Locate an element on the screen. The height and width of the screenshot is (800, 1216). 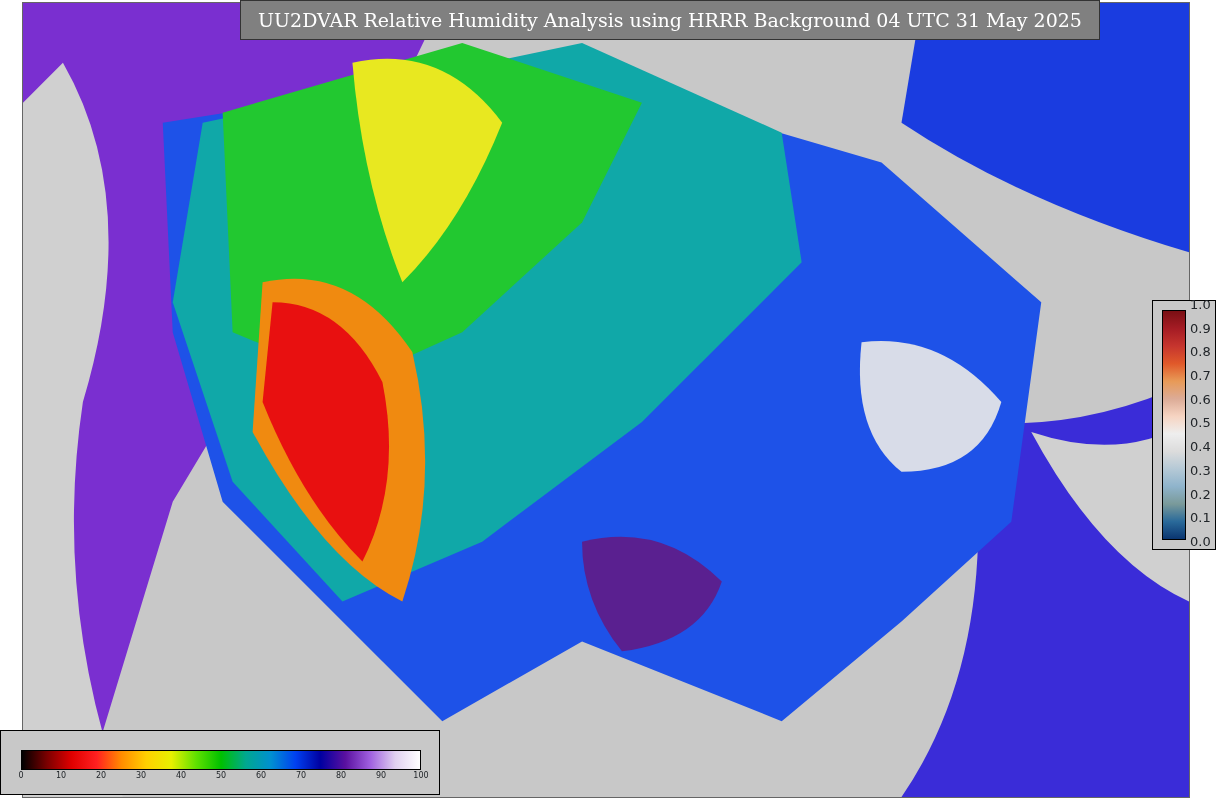
tick-label: 0.2 is located at coordinates (1200, 494).